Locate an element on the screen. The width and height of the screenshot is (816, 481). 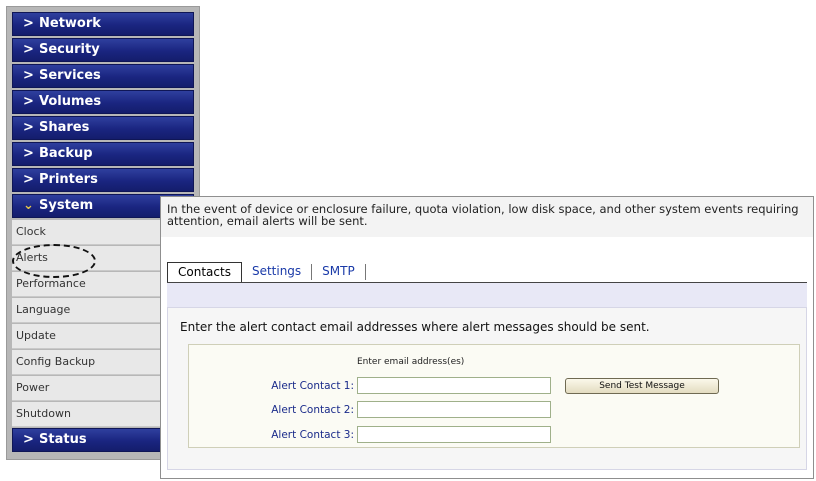
alert-contact-3-input is located at coordinates (454, 434).